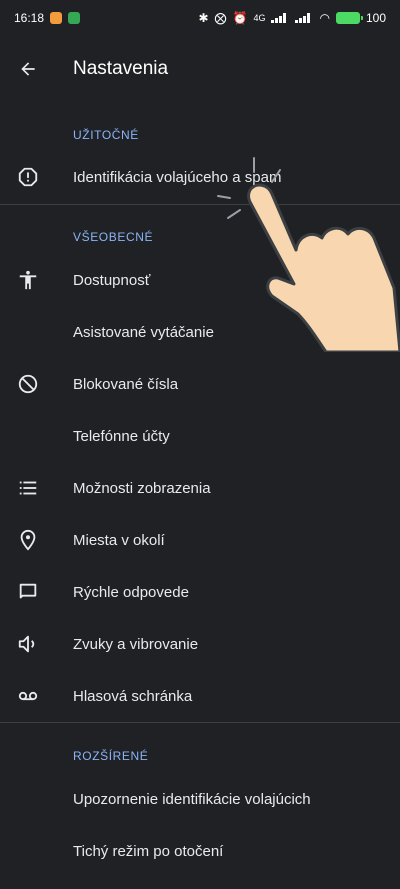  Describe the element at coordinates (142, 488) in the screenshot. I see `settings-item-label: Možnosti zobrazenia` at that location.